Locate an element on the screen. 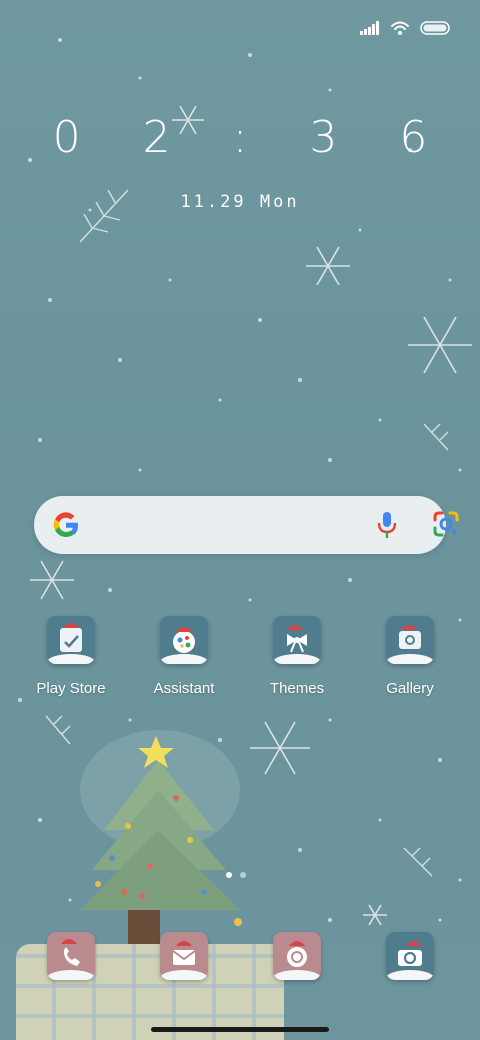 Image resolution: width=480 pixels, height=1040 pixels. phone-icon is located at coordinates (71, 956).